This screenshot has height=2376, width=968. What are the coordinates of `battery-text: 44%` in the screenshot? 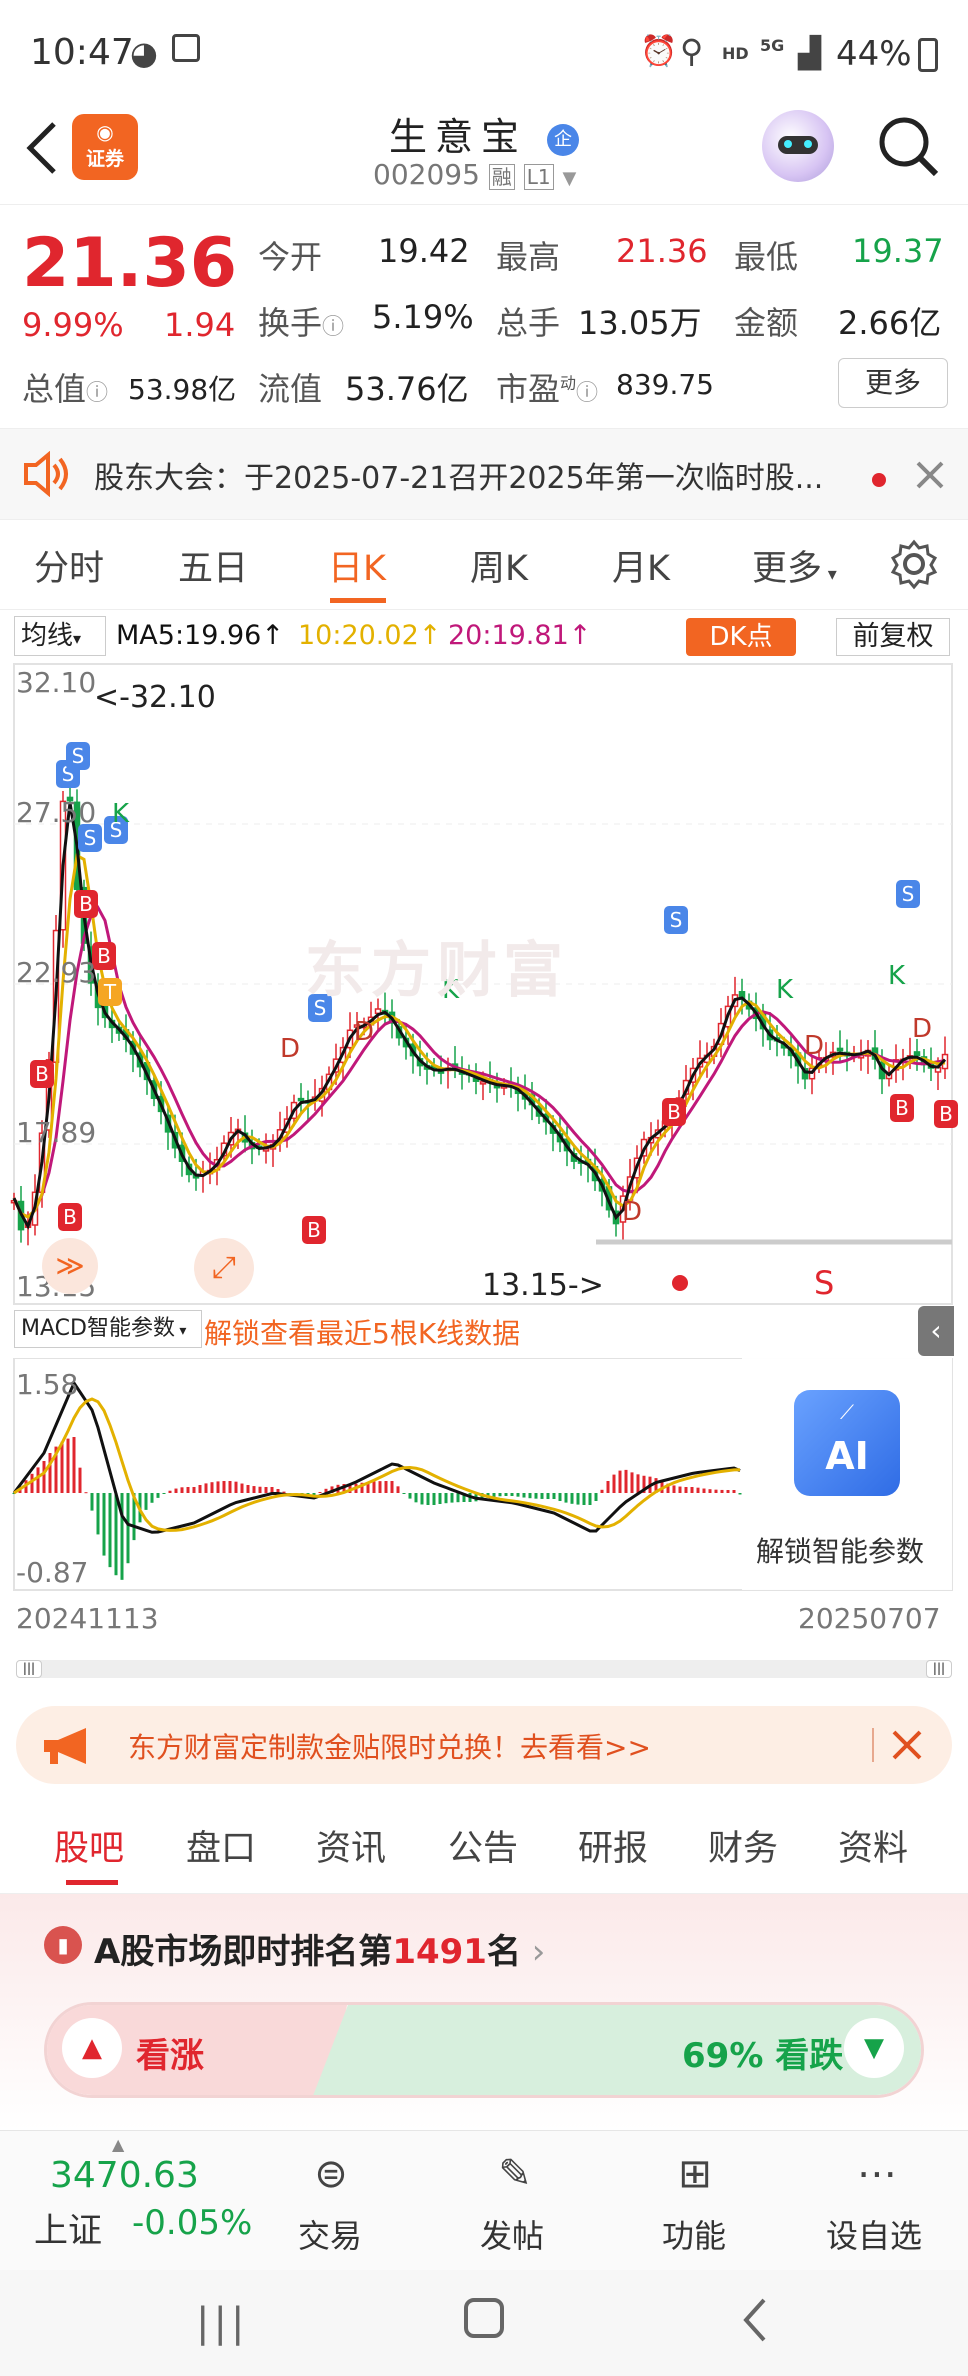 It's located at (874, 54).